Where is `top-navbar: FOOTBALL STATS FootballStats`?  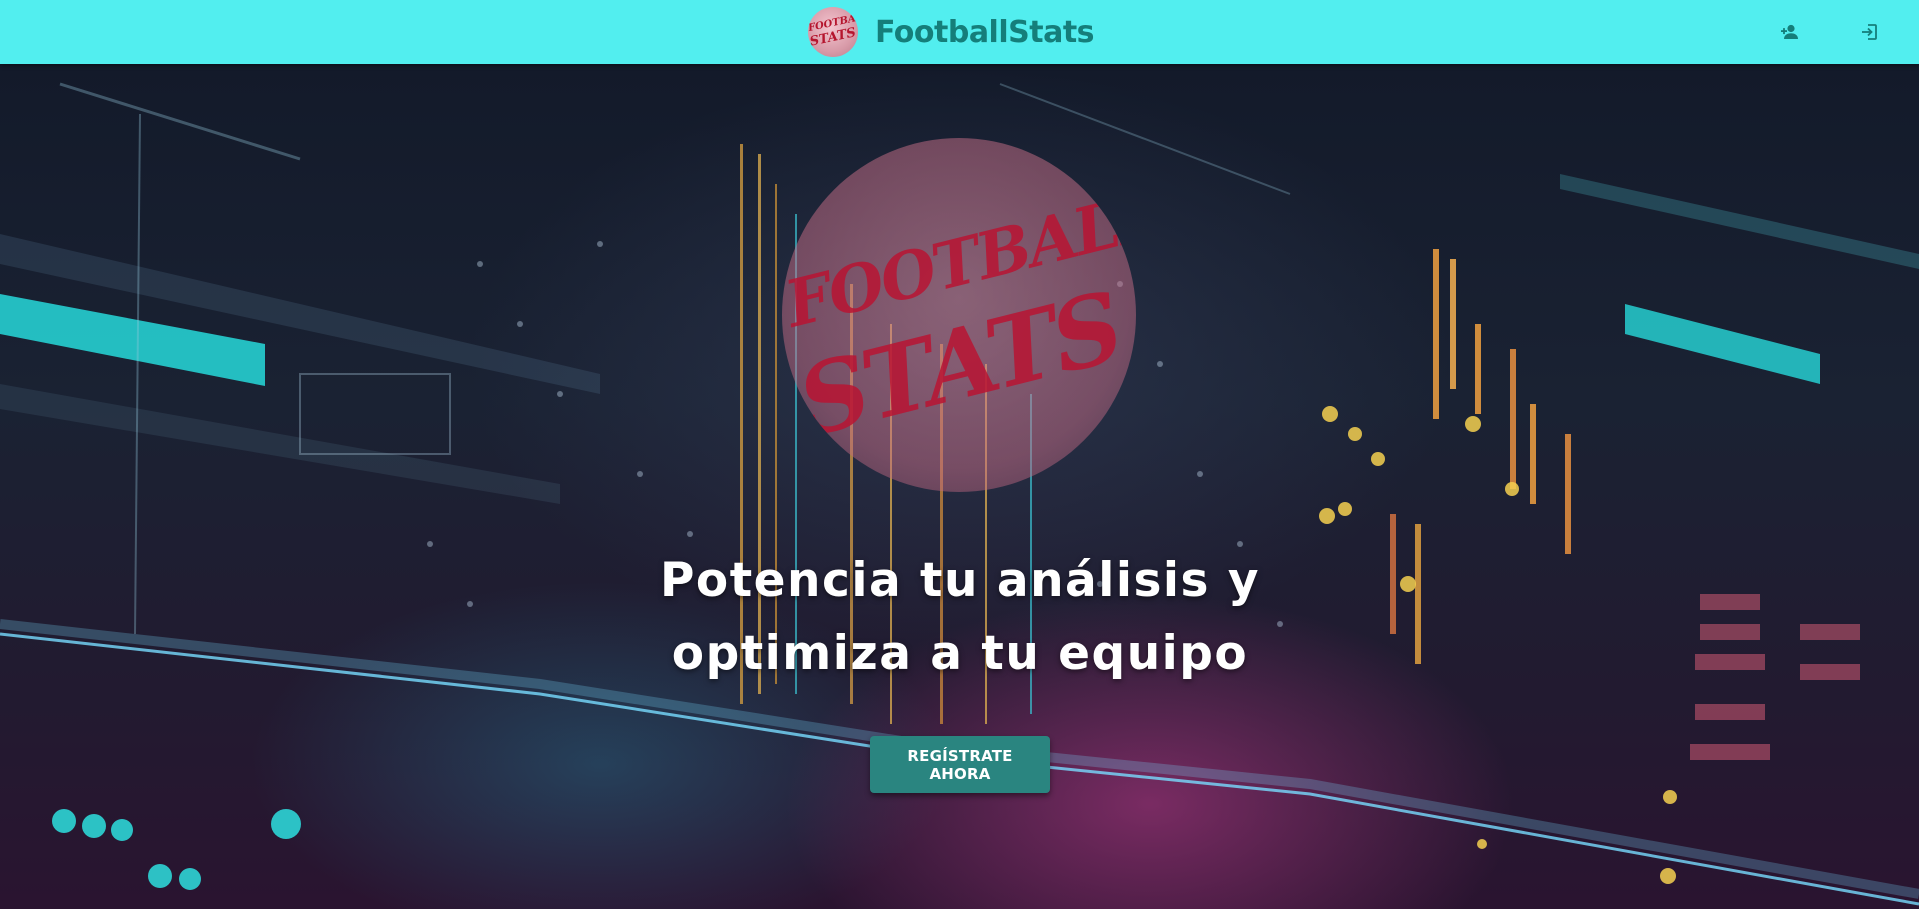
top-navbar: FOOTBALL STATS FootballStats is located at coordinates (959, 32).